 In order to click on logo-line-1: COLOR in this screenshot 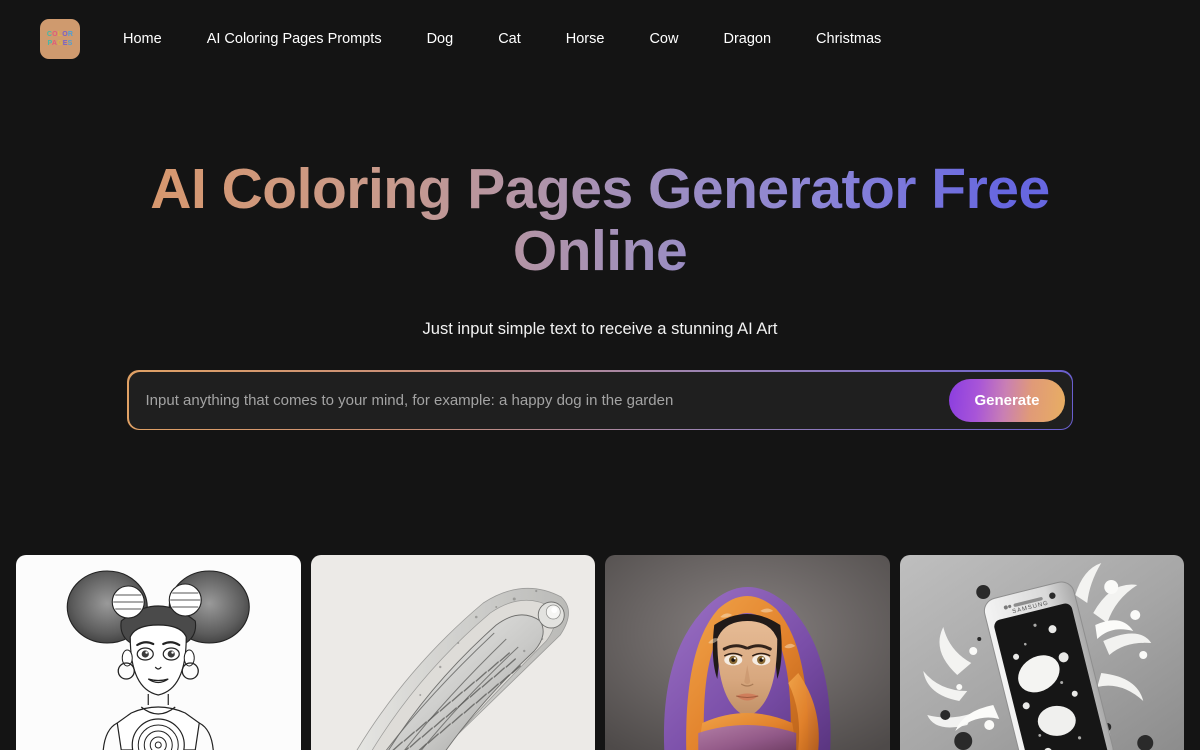, I will do `click(60, 34)`.